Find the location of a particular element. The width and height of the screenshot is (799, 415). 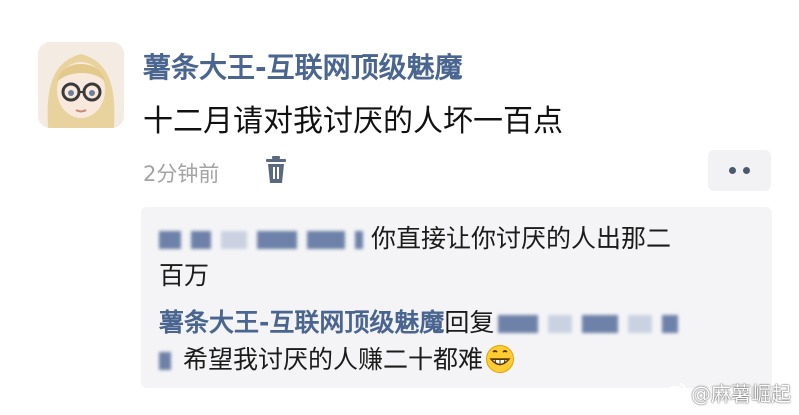

comment-text-continued: 百万 is located at coordinates (184, 275).